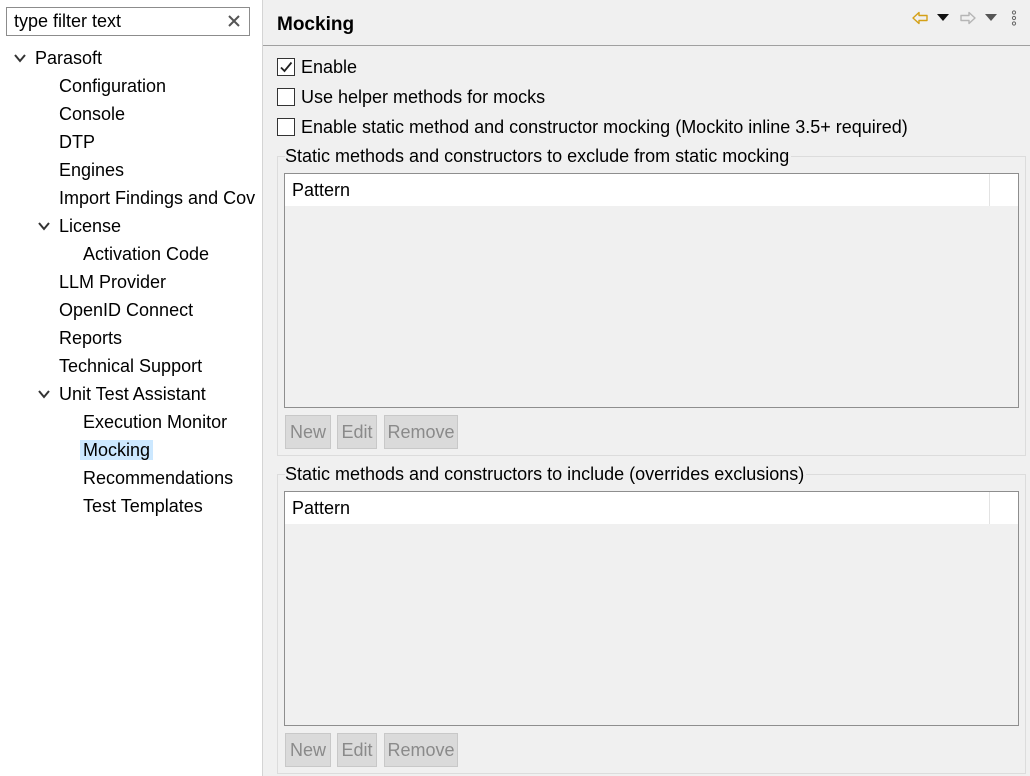 The height and width of the screenshot is (776, 1030). What do you see at coordinates (1014, 18) in the screenshot?
I see `vertical-ellipsis-icon` at bounding box center [1014, 18].